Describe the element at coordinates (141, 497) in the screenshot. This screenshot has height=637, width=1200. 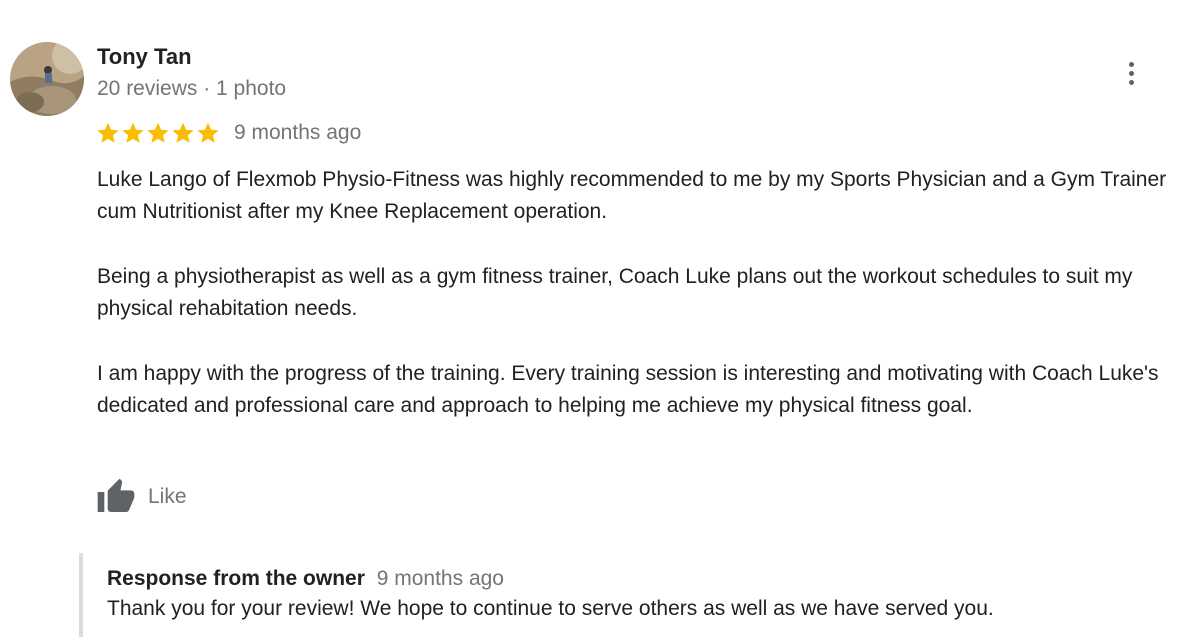
I see `like-button: Like` at that location.